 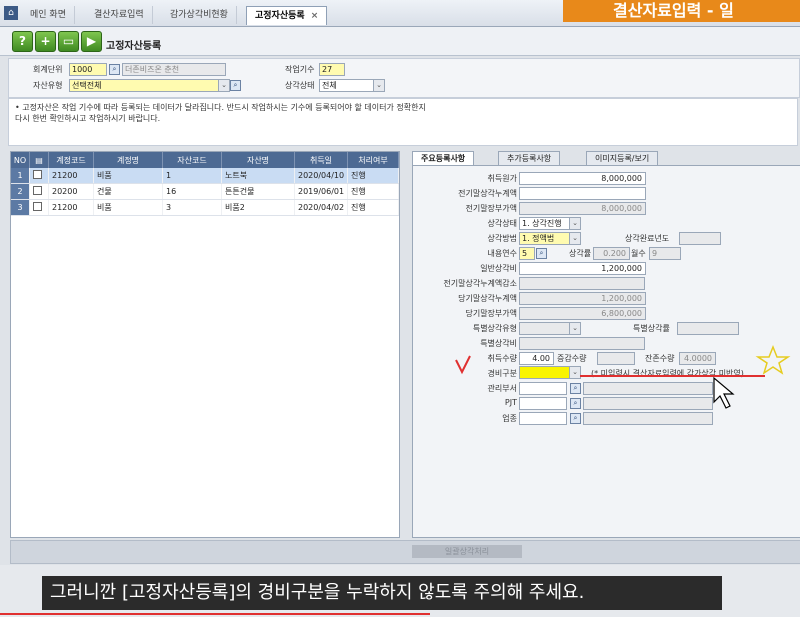 What do you see at coordinates (382, 593) in the screenshot?
I see `video-subtitle: 그러니깐 [고정자산등록]의 경비구분을 누락하지 않도록 주의해 주세요.` at bounding box center [382, 593].